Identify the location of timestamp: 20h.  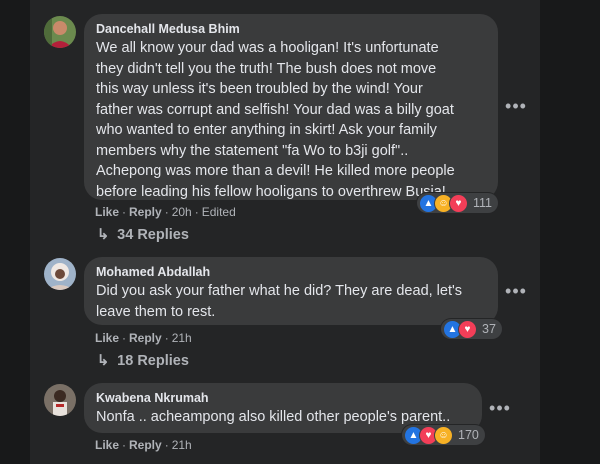
(182, 212).